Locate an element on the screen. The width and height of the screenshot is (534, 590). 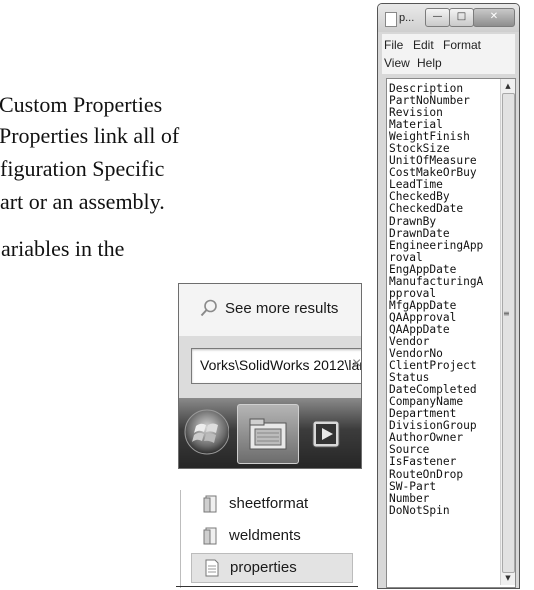
taskbar is located at coordinates (270, 433).